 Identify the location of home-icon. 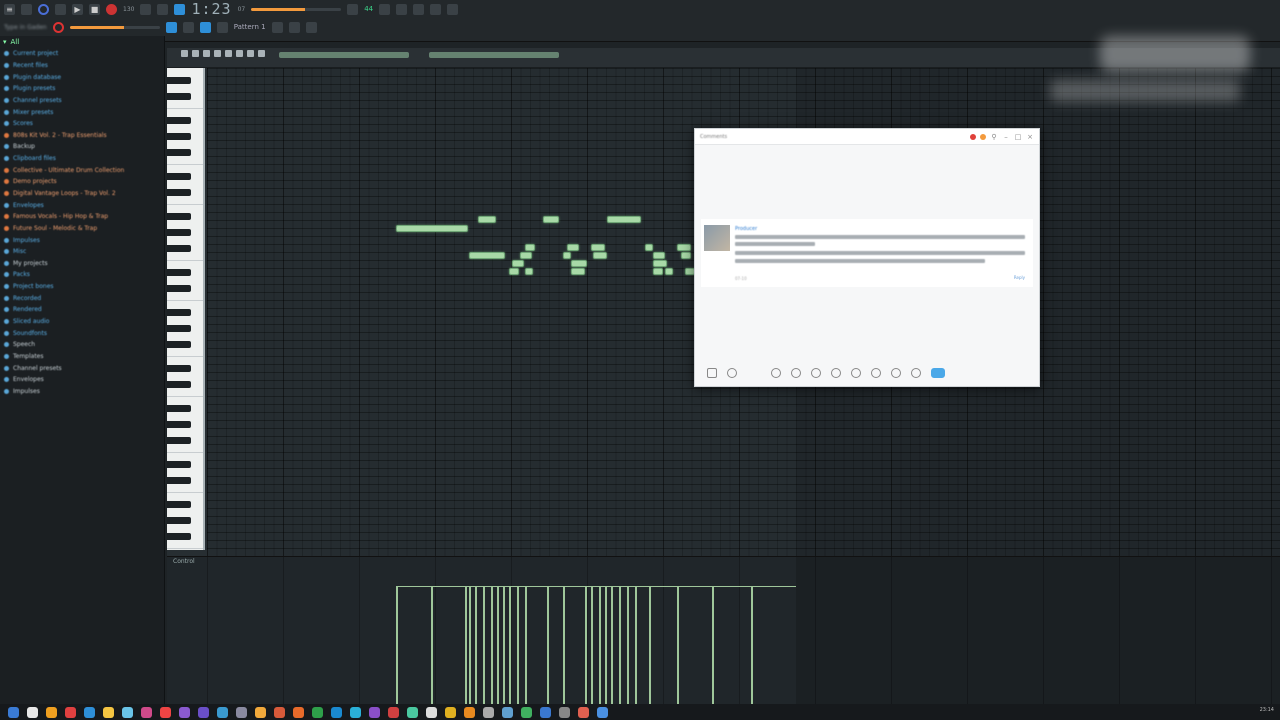
(916, 373).